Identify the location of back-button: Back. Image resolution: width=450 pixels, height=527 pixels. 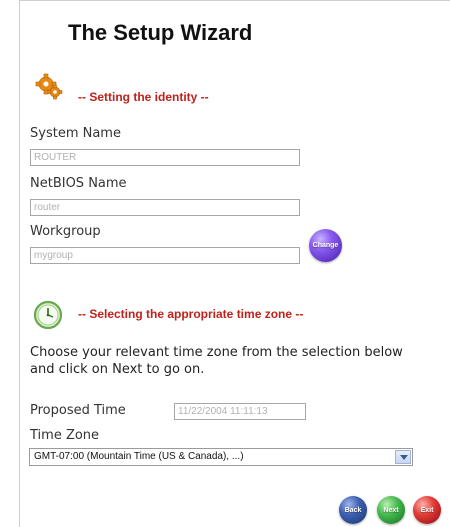
(353, 510).